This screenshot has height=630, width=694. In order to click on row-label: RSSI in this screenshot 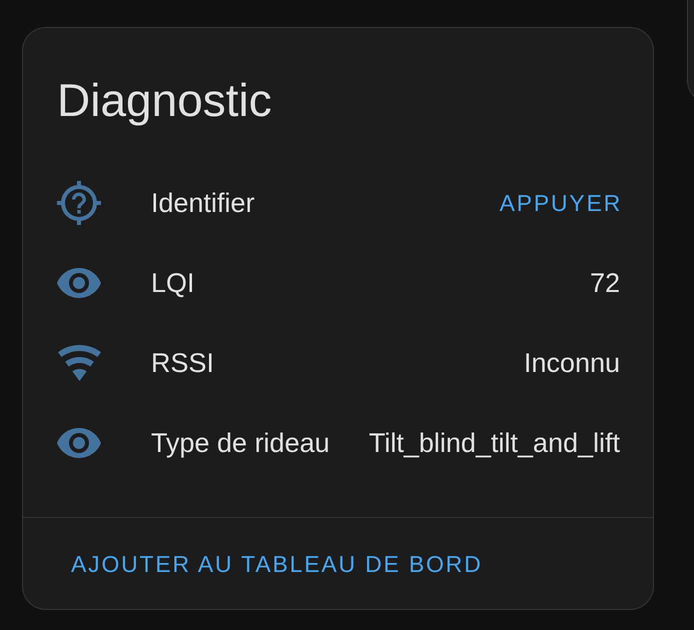, I will do `click(182, 363)`.